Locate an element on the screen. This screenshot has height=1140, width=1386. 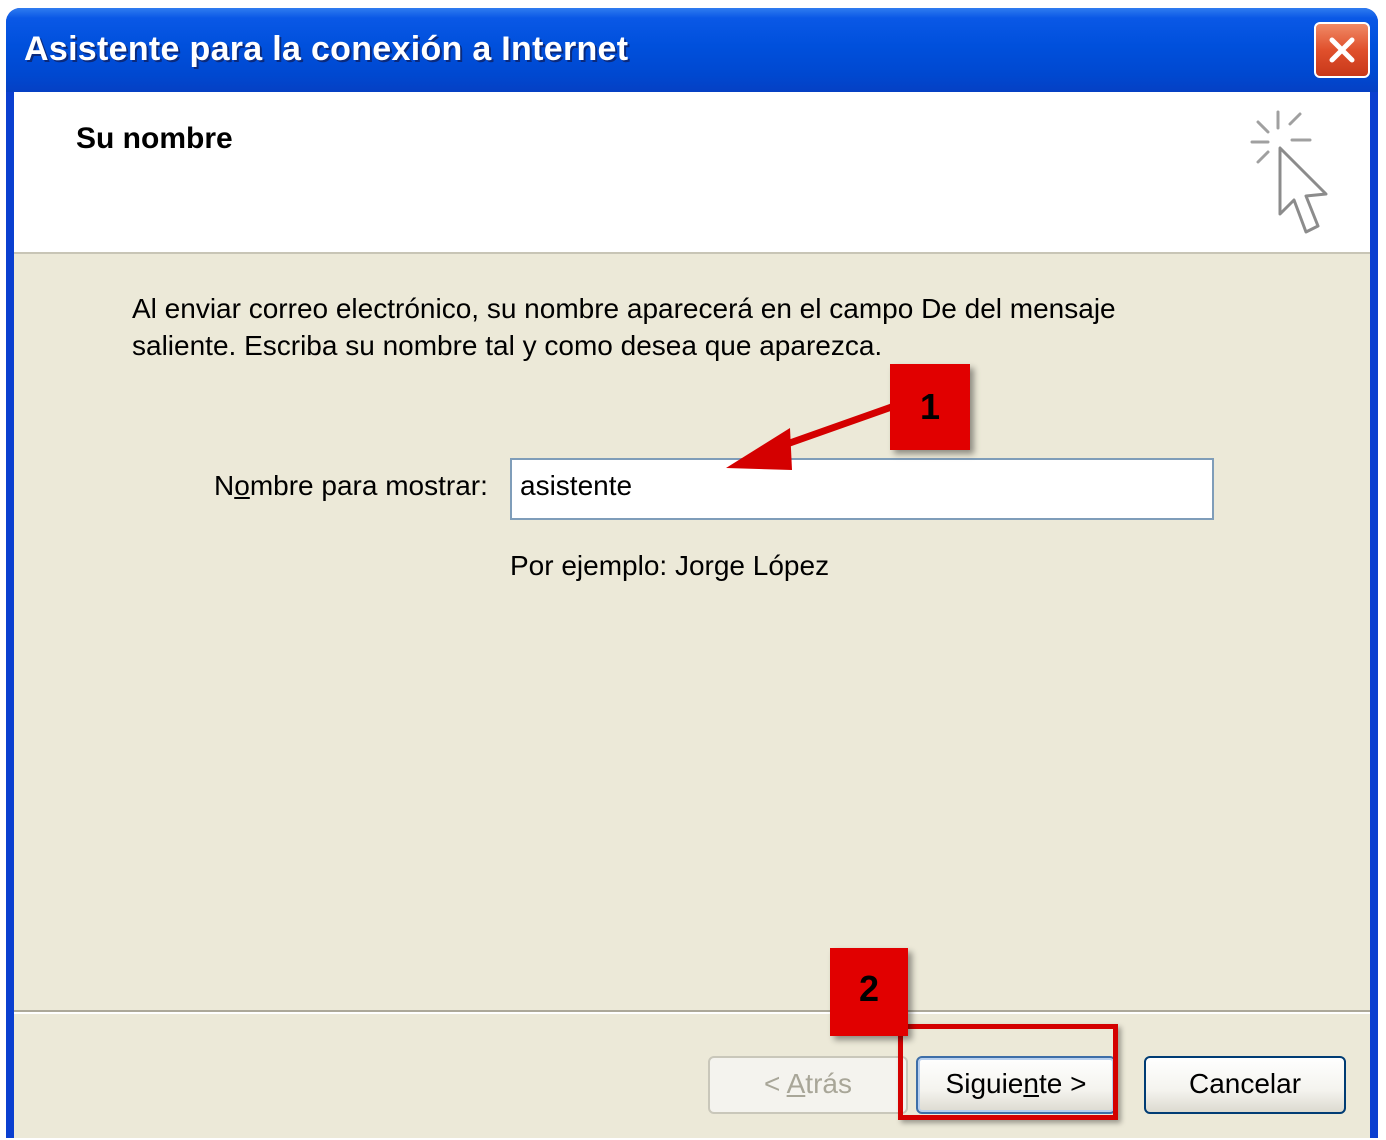
example-hint: Por ejemplo: Jorge López is located at coordinates (670, 565).